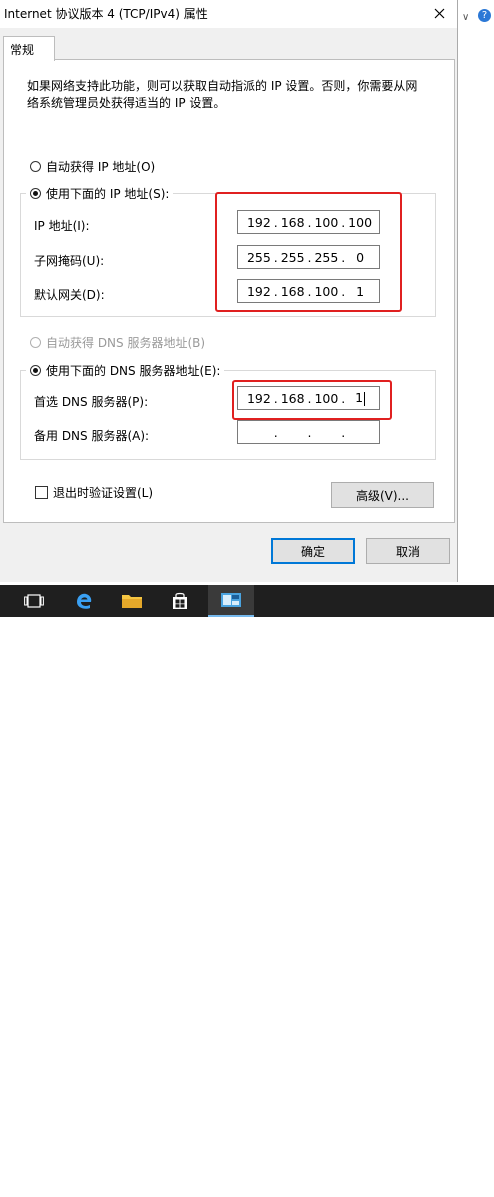  What do you see at coordinates (308, 432) in the screenshot?
I see `alternate-dns-input: . . .` at bounding box center [308, 432].